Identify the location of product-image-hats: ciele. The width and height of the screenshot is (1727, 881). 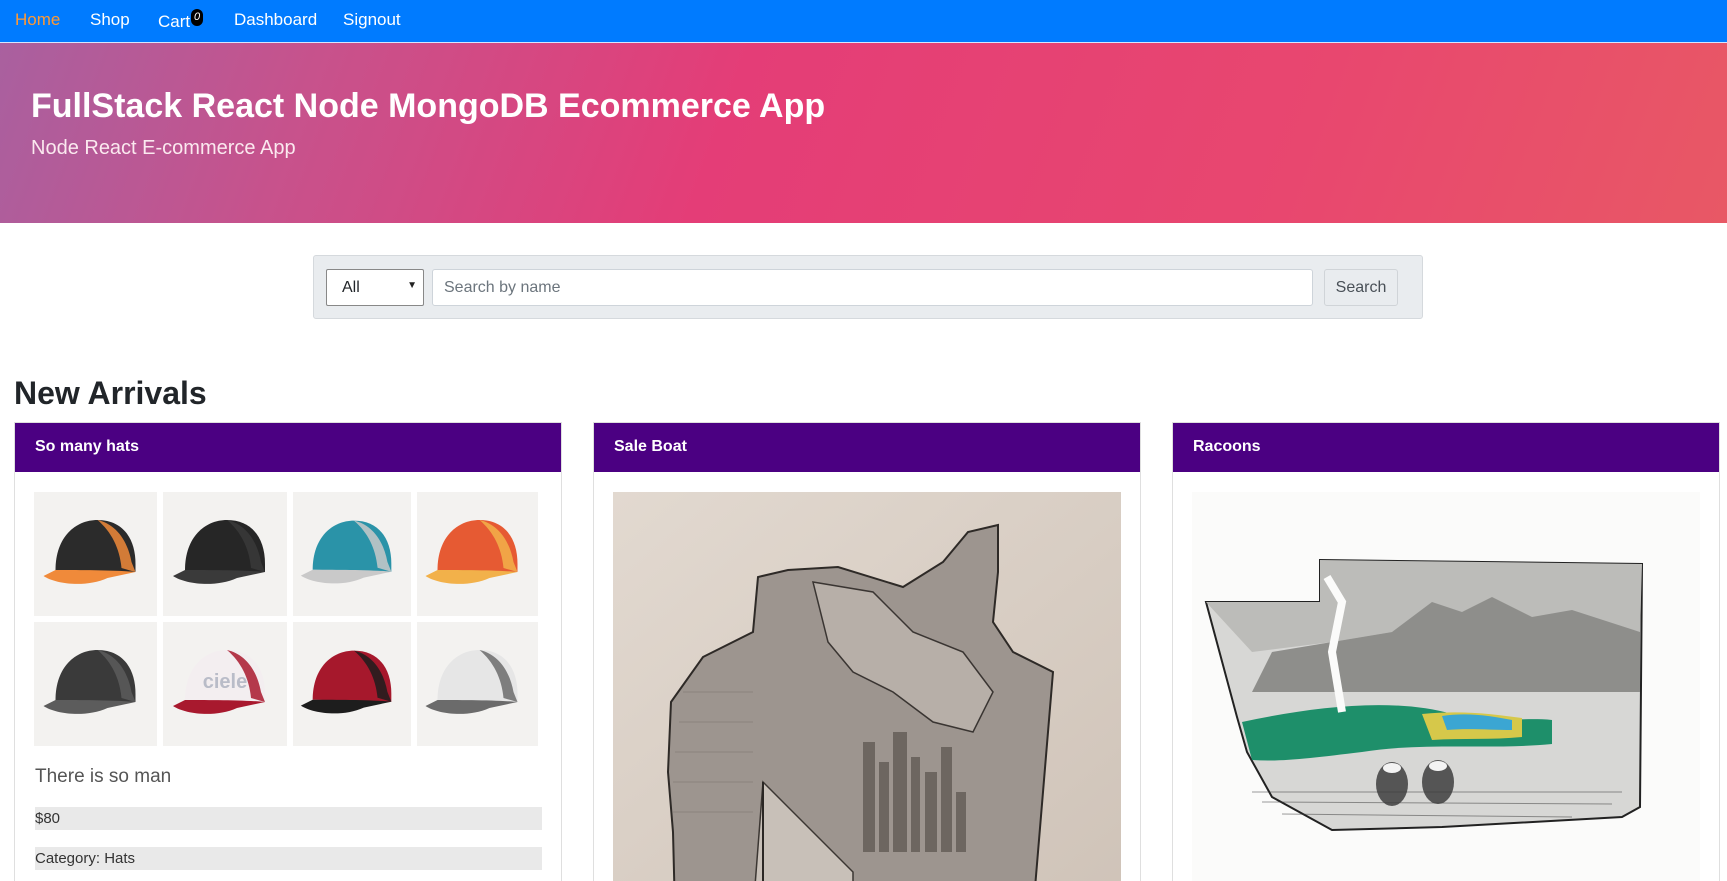
(288, 619).